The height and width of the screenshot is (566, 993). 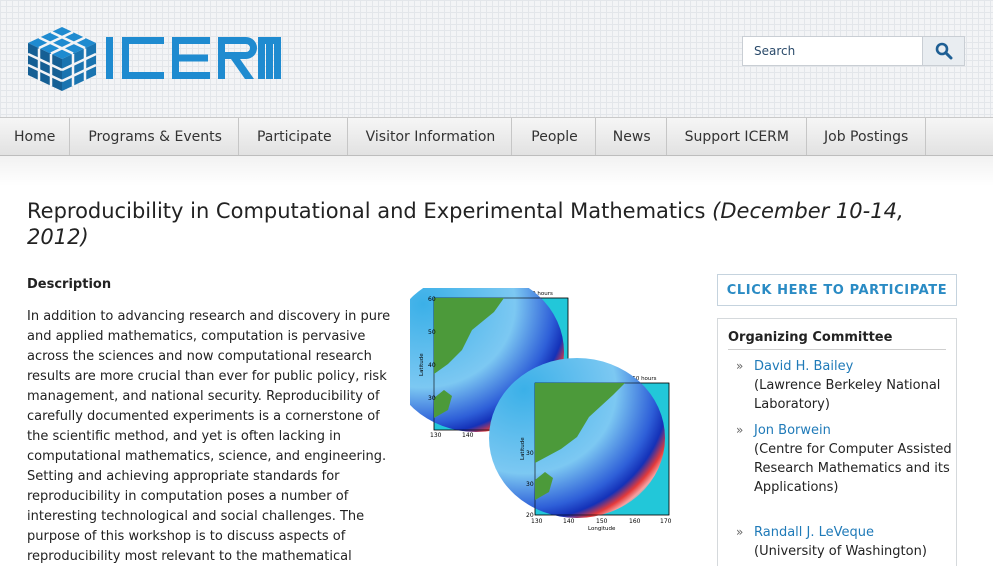 What do you see at coordinates (181, 58) in the screenshot?
I see `icerm-wordmark` at bounding box center [181, 58].